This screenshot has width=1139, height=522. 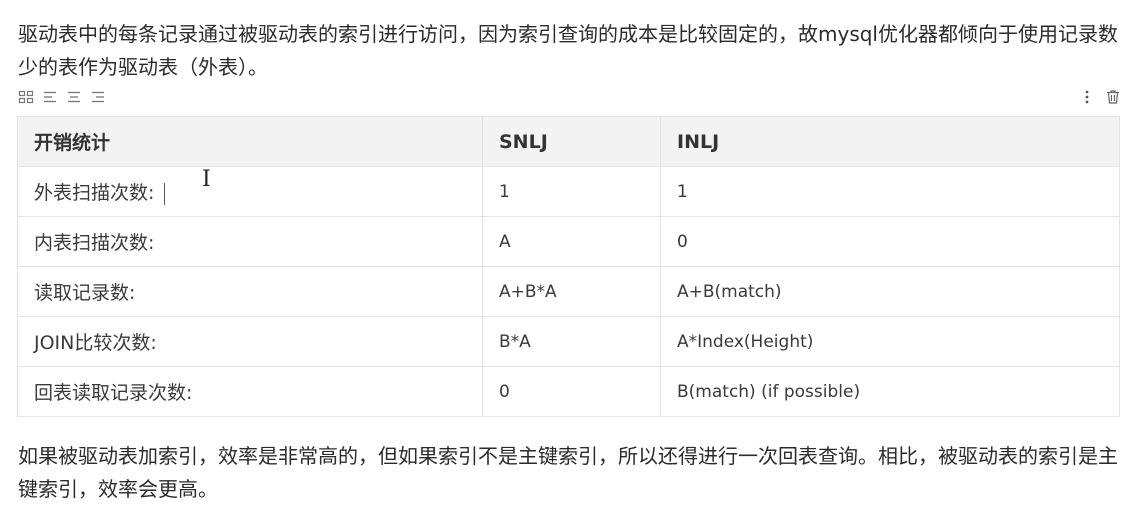 What do you see at coordinates (250, 291) in the screenshot?
I see `table-cell: 读取记录数:` at bounding box center [250, 291].